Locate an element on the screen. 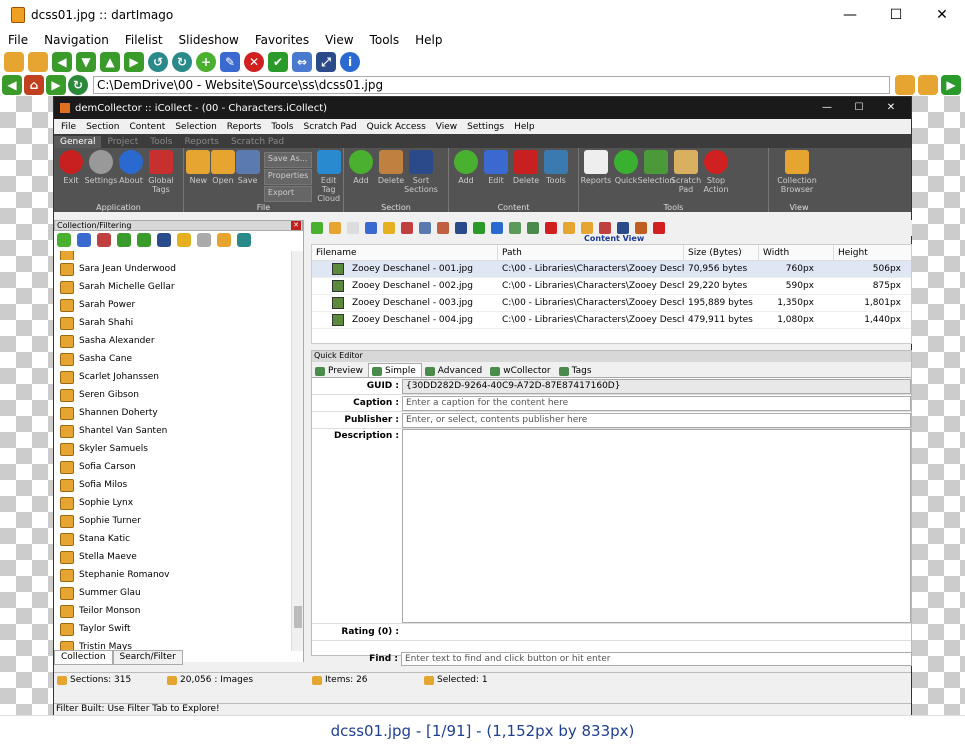  menu-help: Help is located at coordinates (428, 40).